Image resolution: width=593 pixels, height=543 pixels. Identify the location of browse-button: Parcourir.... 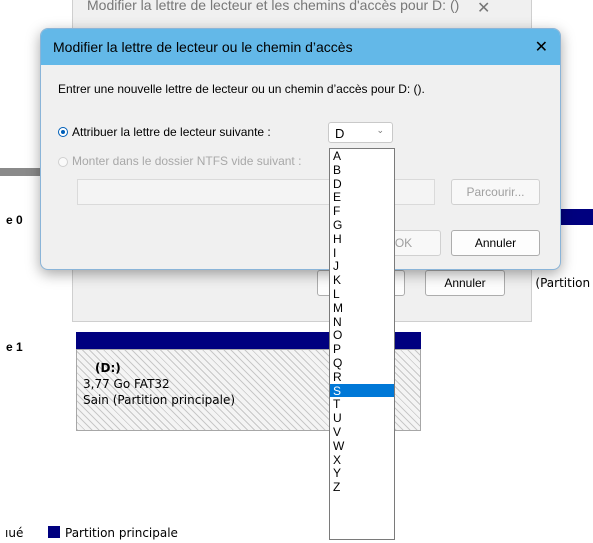
(495, 192).